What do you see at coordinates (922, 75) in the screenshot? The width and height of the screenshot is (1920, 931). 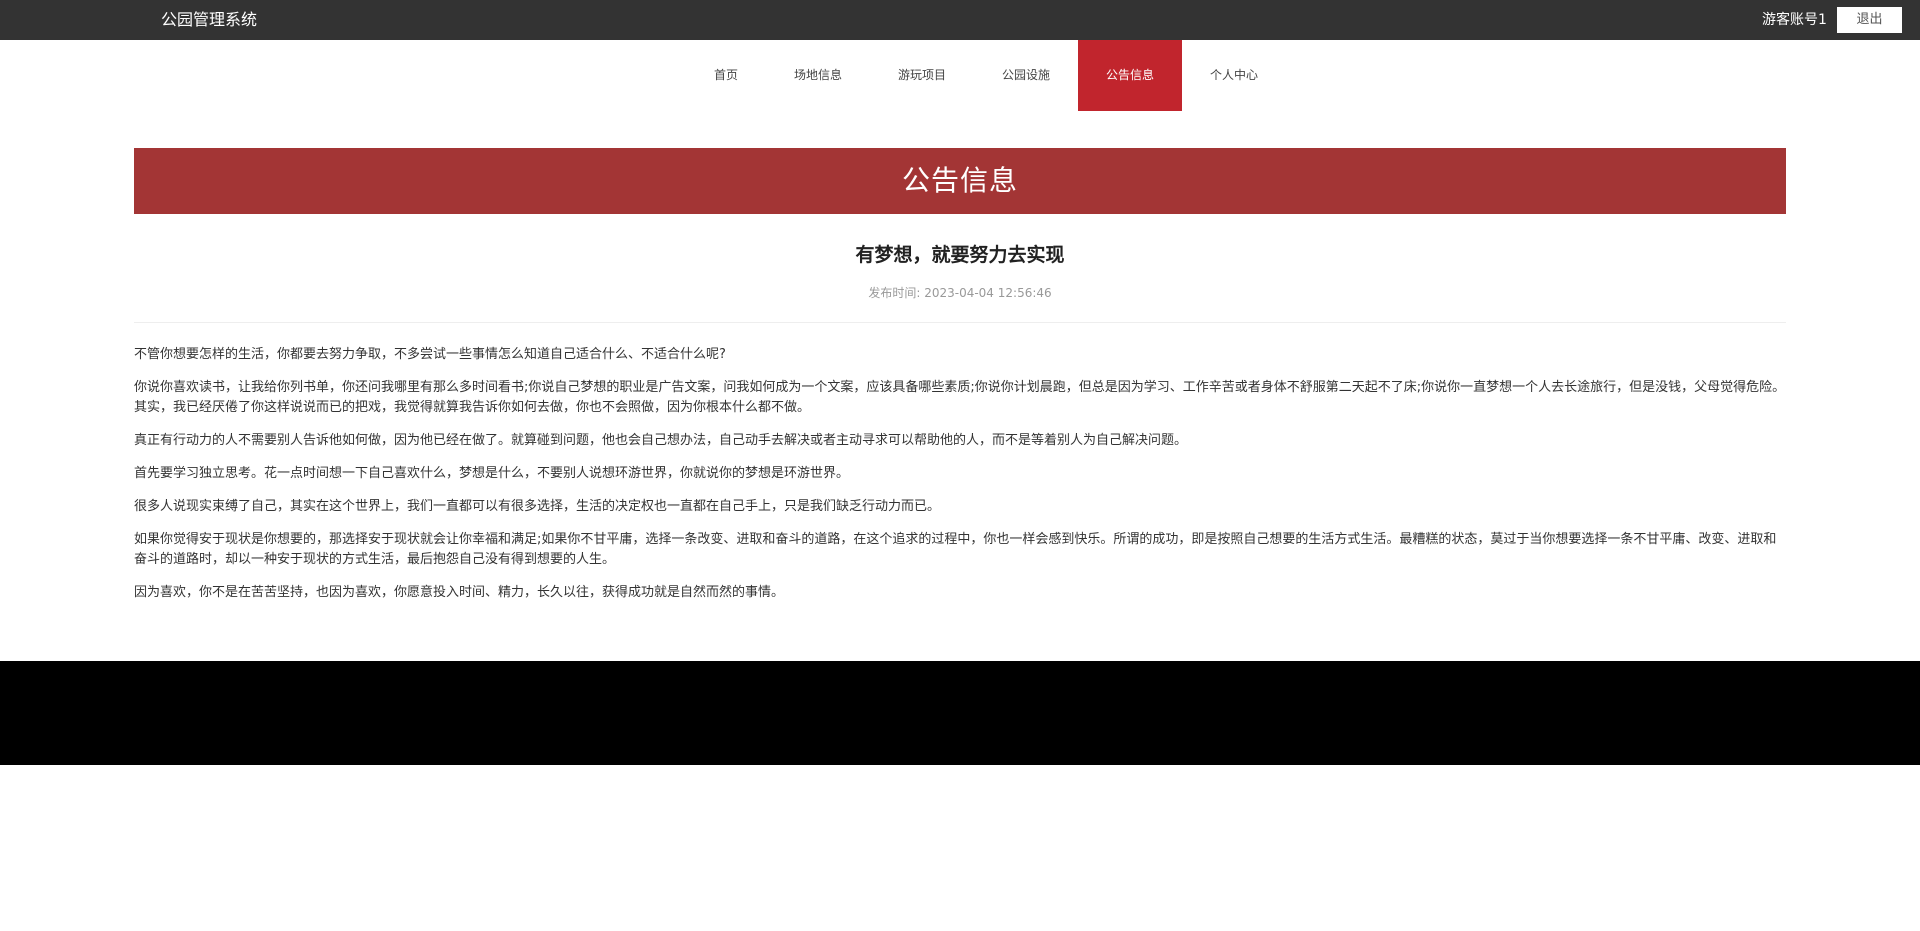 I see `nav-item-attractions: 游玩项目` at bounding box center [922, 75].